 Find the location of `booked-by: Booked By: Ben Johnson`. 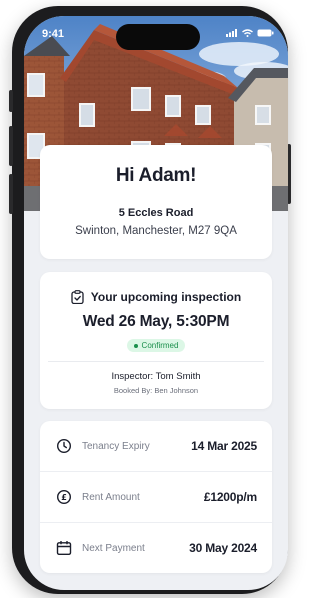

booked-by: Booked By: Ben Johnson is located at coordinates (156, 390).